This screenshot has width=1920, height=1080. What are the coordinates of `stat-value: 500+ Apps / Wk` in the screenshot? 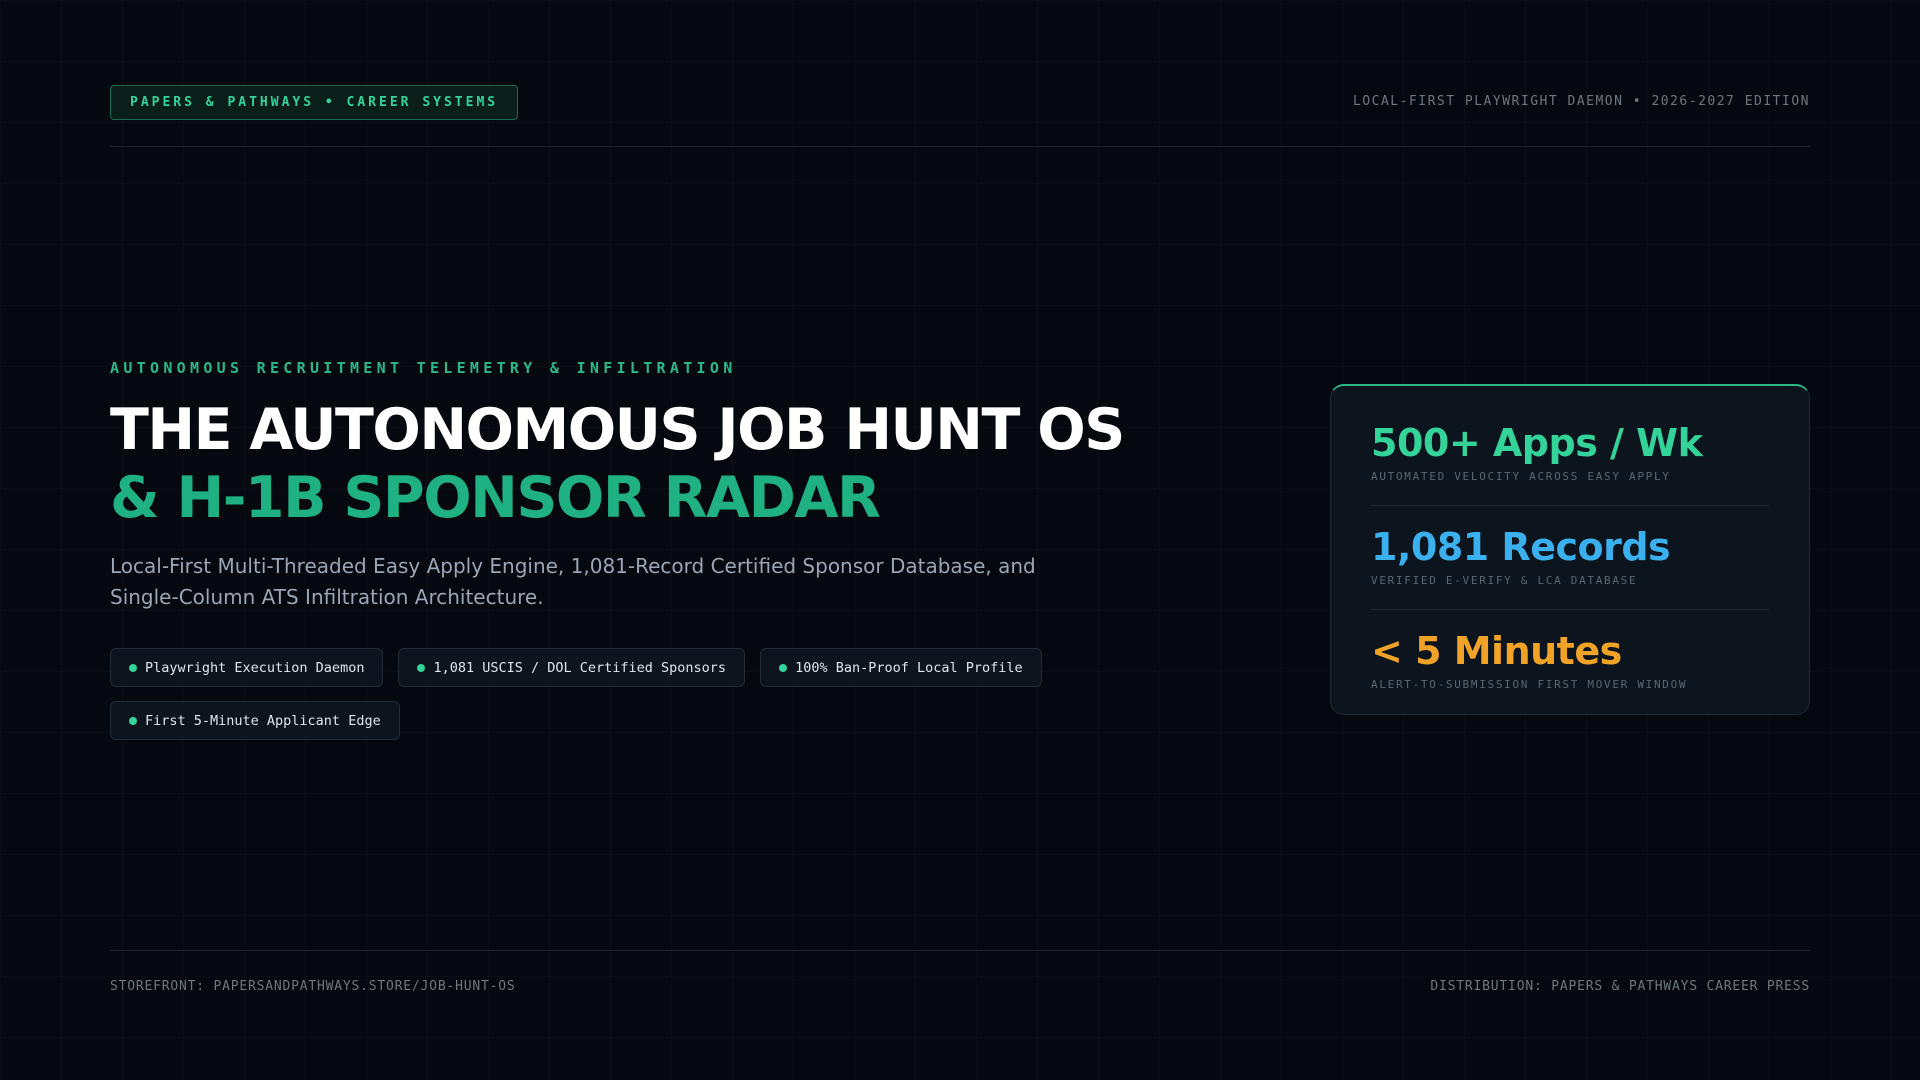 It's located at (1537, 443).